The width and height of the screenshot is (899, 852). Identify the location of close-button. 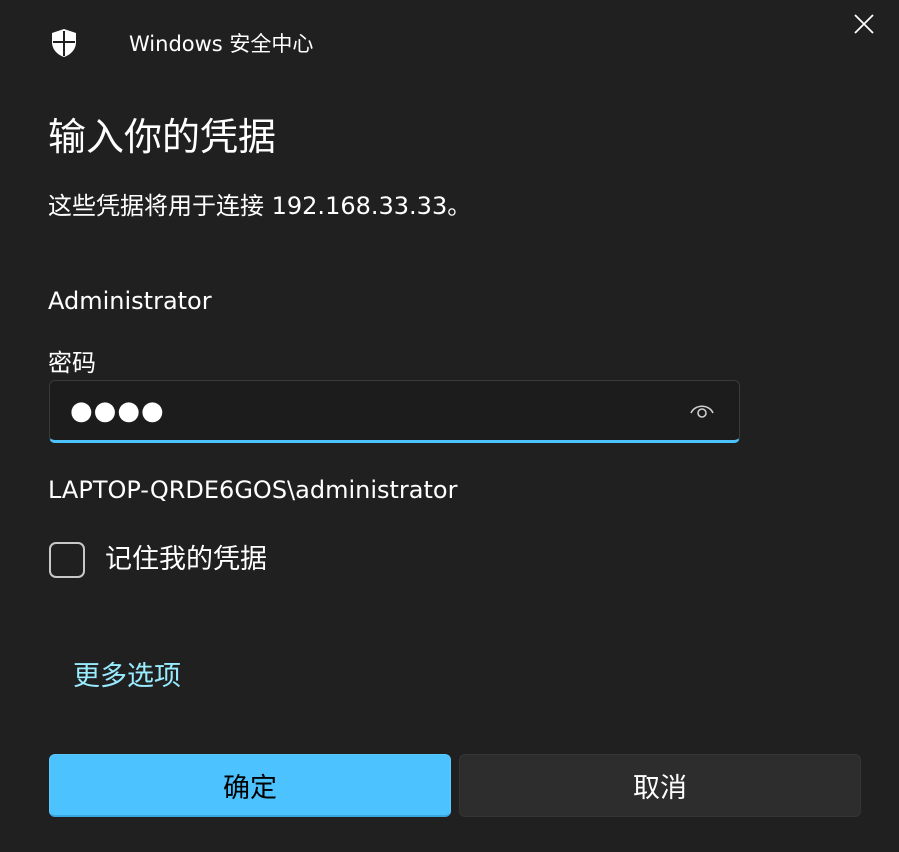
(864, 26).